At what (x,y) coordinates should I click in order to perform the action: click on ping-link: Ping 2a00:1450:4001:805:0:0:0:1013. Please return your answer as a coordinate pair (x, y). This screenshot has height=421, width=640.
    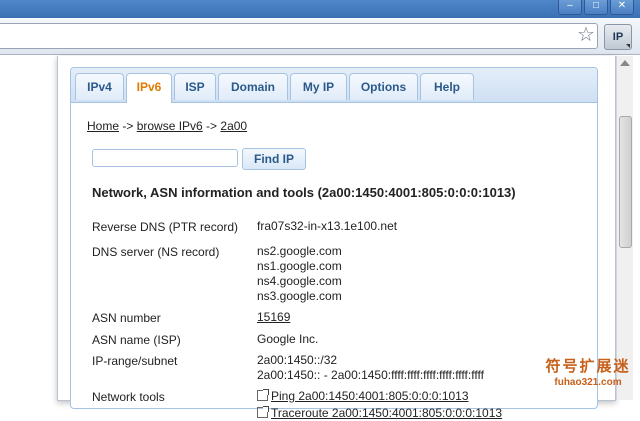
    Looking at the image, I should click on (370, 396).